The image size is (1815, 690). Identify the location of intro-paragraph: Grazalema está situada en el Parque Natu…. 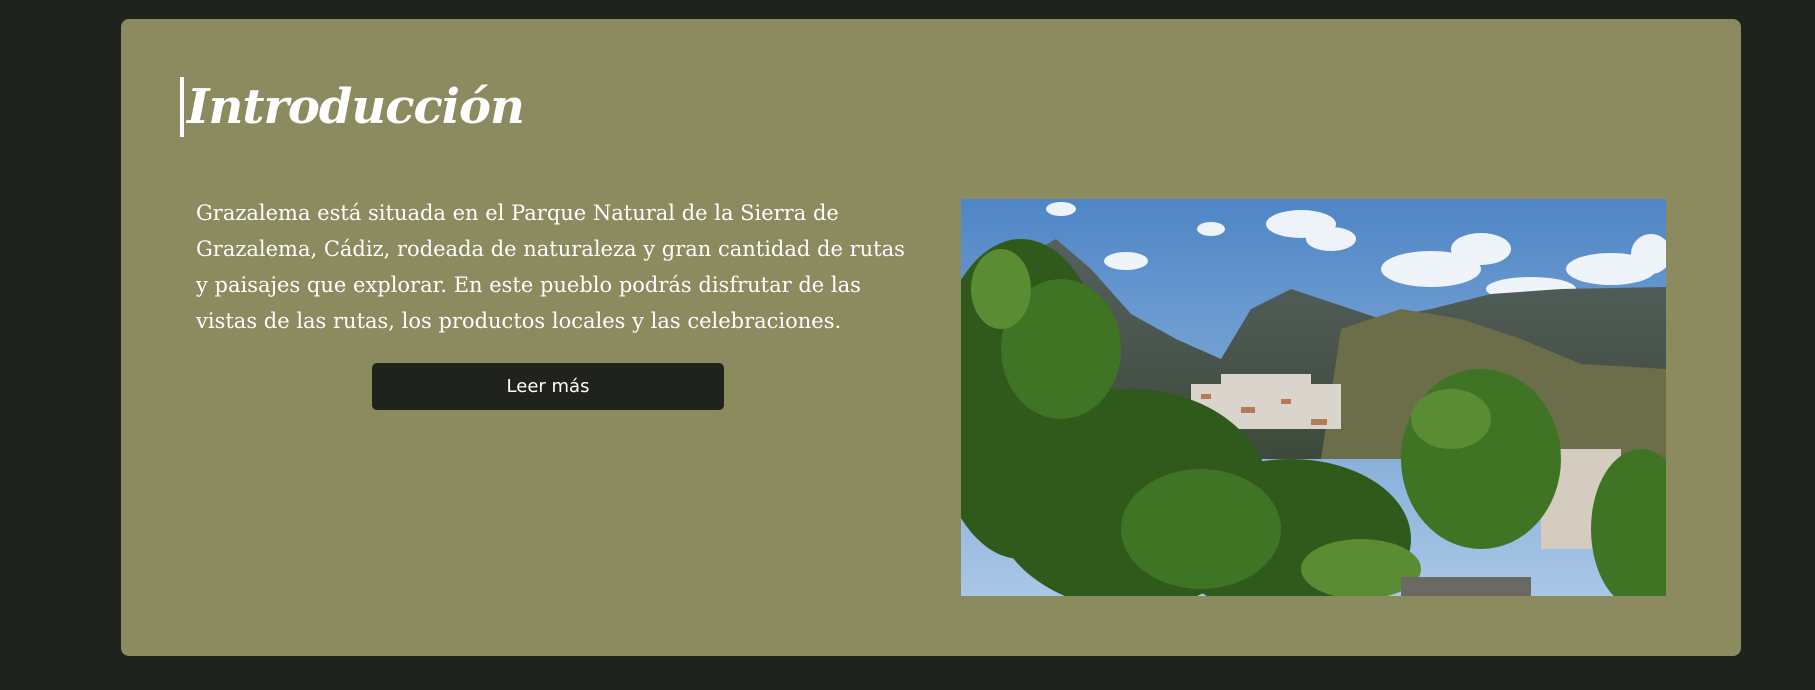
(550, 267).